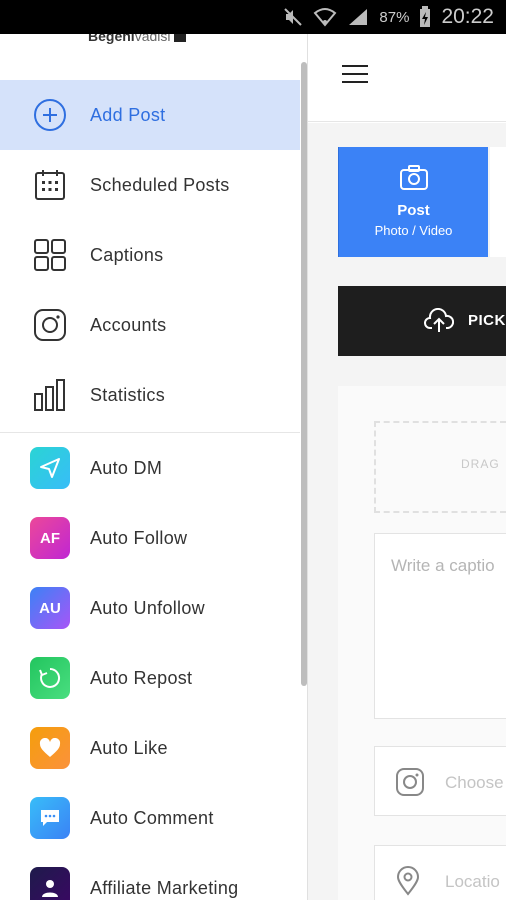  What do you see at coordinates (50, 255) in the screenshot?
I see `grid-icon` at bounding box center [50, 255].